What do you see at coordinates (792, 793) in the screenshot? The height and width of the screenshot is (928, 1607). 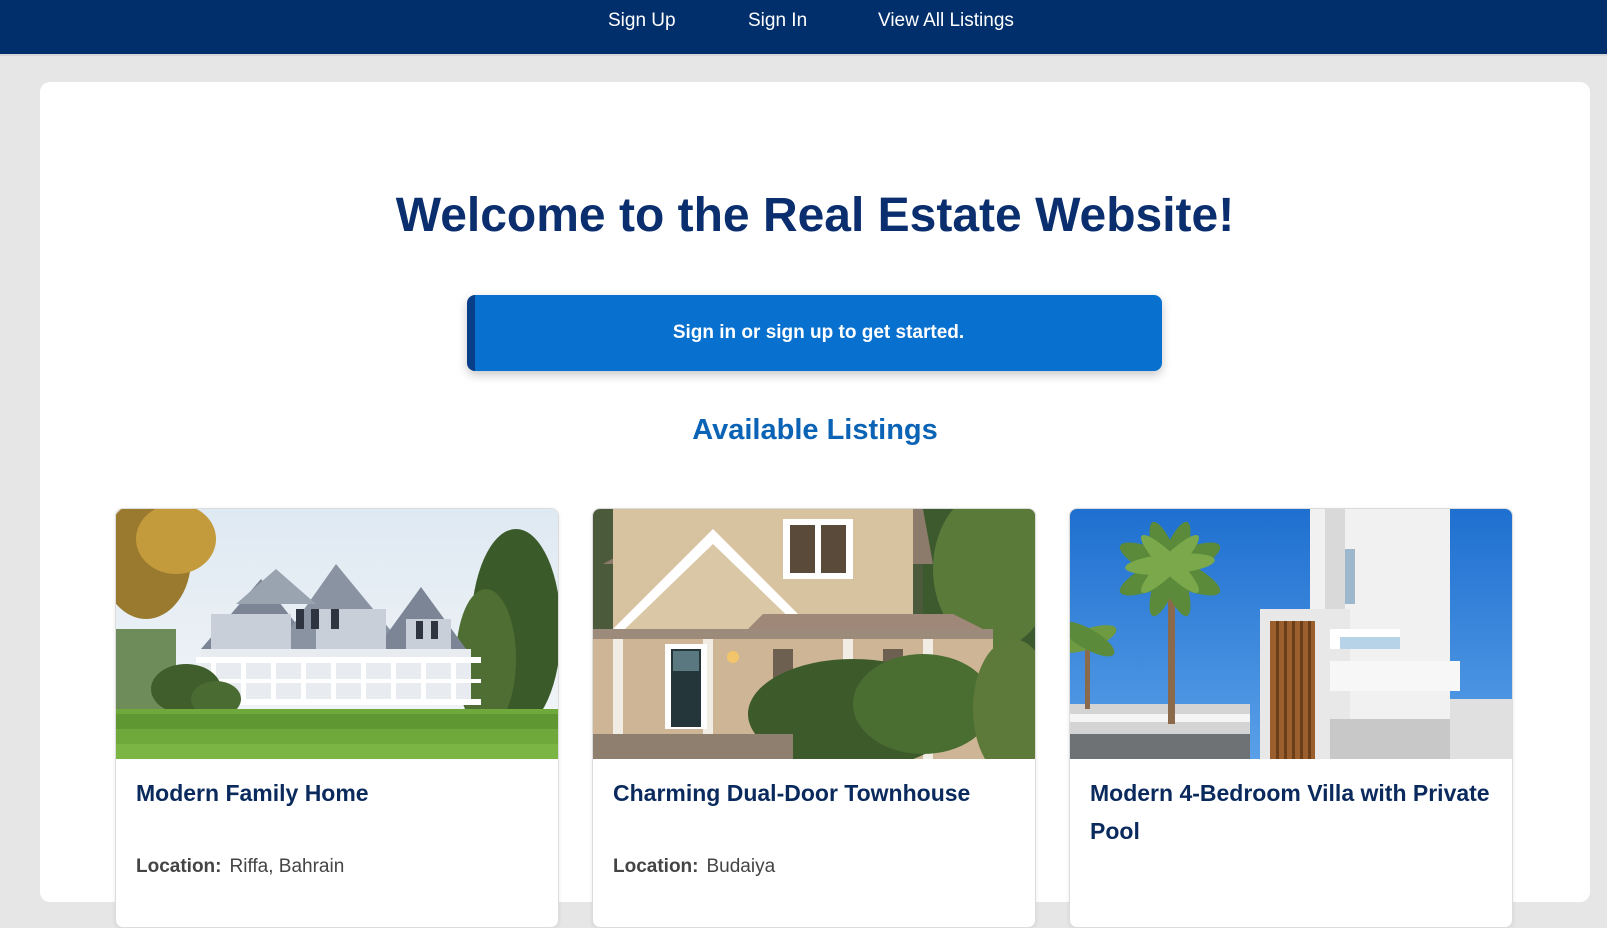 I see `listing-title: Charming Dual-Door Townhouse` at bounding box center [792, 793].